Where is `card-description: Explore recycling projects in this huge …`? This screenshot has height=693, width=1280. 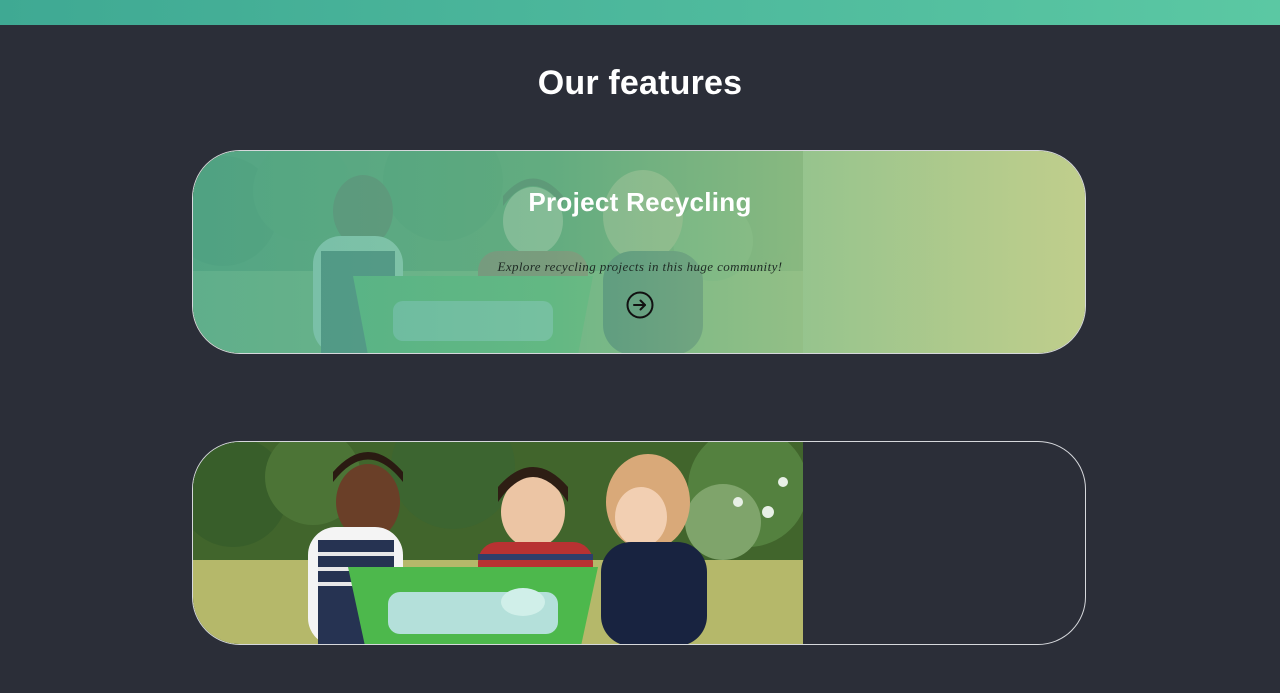
card-description: Explore recycling projects in this huge … is located at coordinates (640, 266).